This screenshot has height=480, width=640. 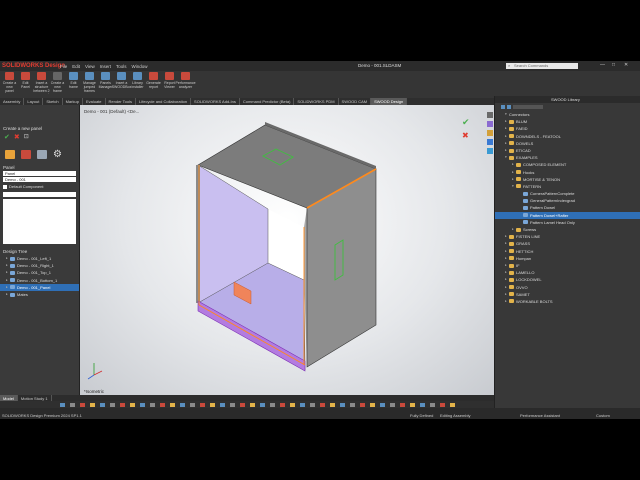 I want to click on ribbon-button: Insert a SWOODBox, so click(x=121, y=84).